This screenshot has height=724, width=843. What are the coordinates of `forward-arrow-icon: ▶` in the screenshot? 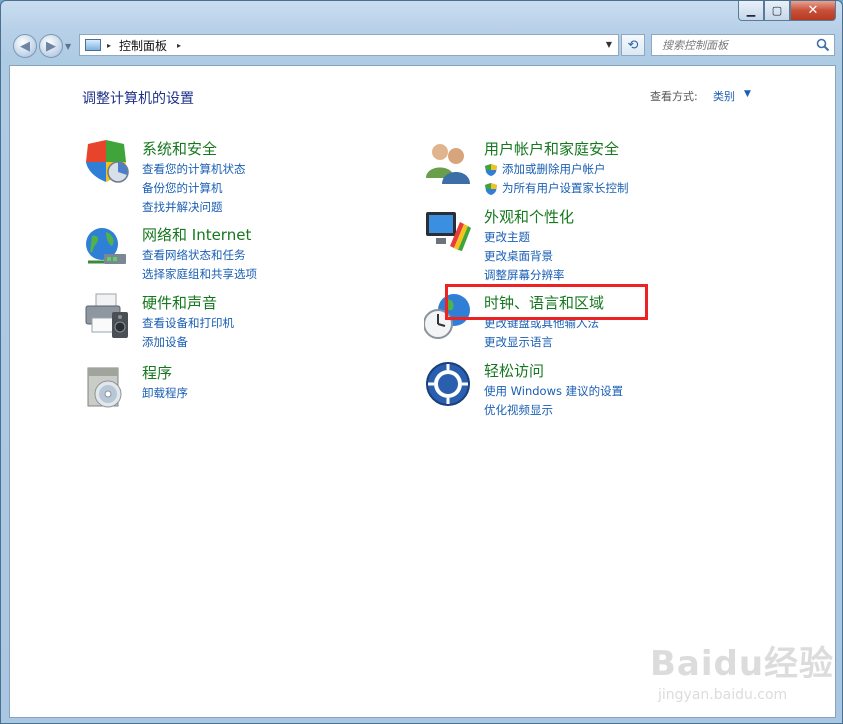 It's located at (51, 46).